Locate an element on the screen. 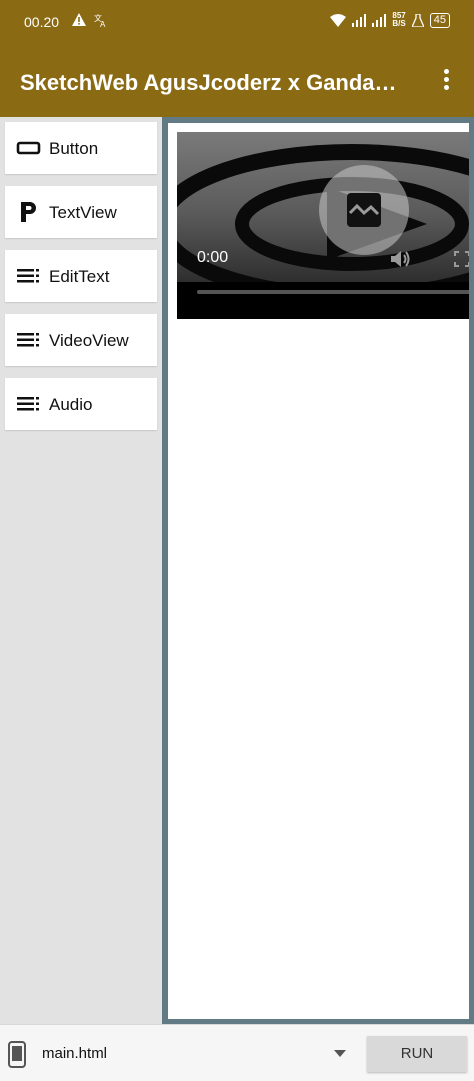 Image resolution: width=474 pixels, height=1081 pixels. overflow-menu-button is located at coordinates (446, 81).